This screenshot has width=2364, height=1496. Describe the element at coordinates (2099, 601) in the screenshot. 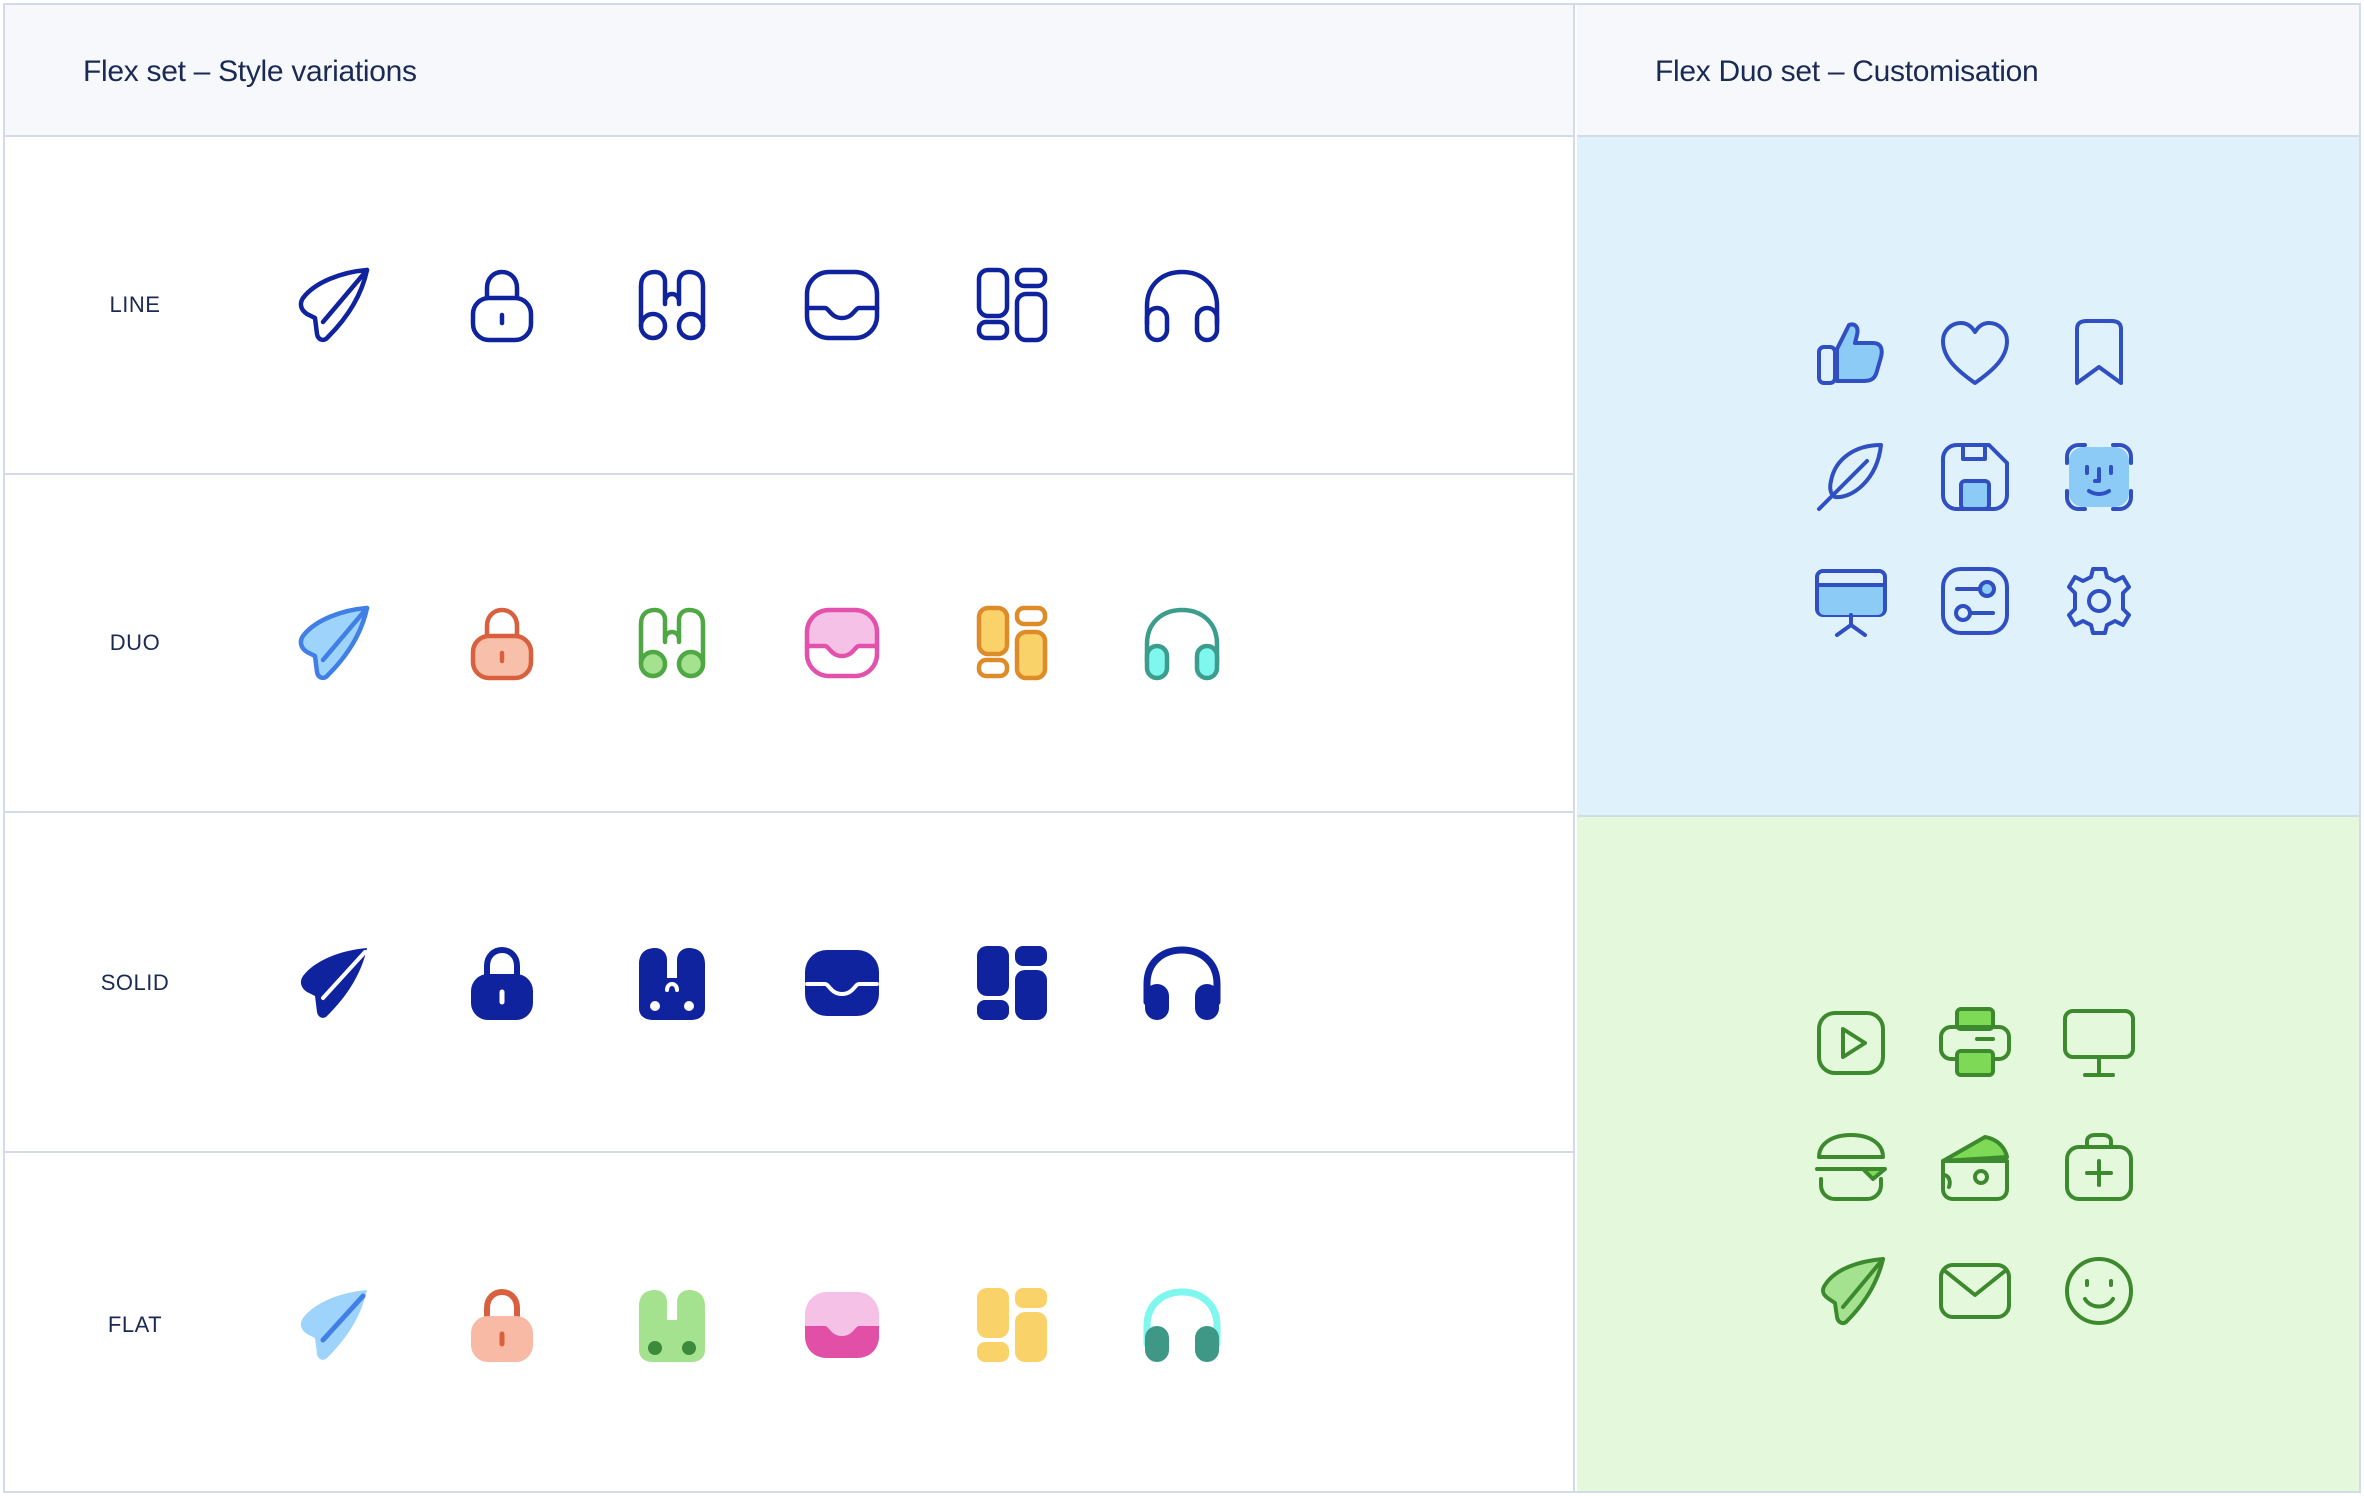

I see `gear-icon` at that location.